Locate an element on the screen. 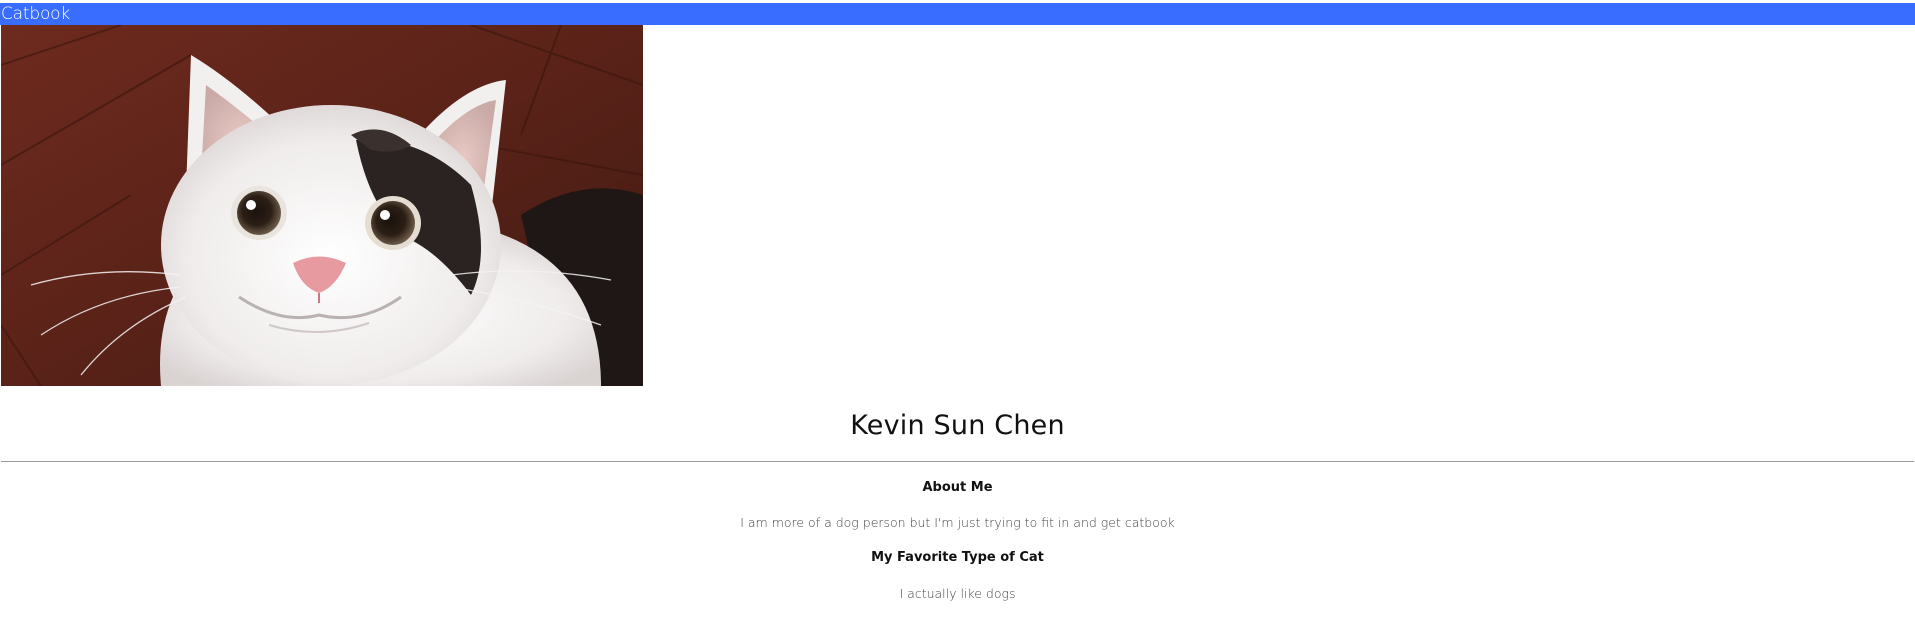 The image size is (1915, 624). app-title-link: Catbook is located at coordinates (35, 14).